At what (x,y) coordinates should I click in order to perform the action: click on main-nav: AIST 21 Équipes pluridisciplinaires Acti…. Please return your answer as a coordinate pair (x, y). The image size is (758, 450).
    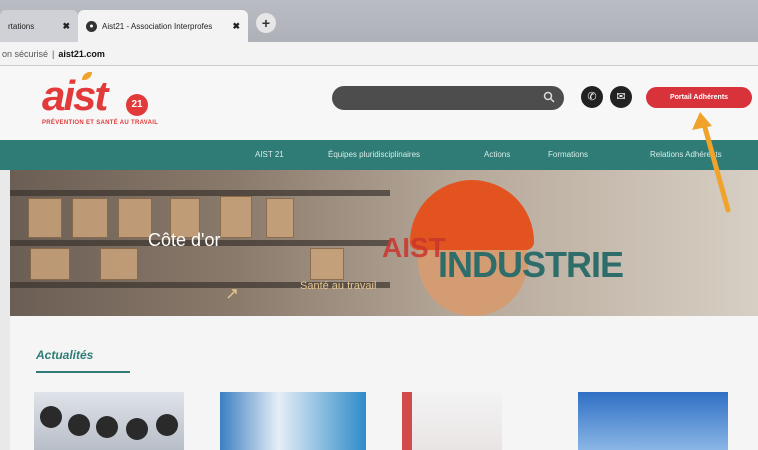
    Looking at the image, I should click on (379, 155).